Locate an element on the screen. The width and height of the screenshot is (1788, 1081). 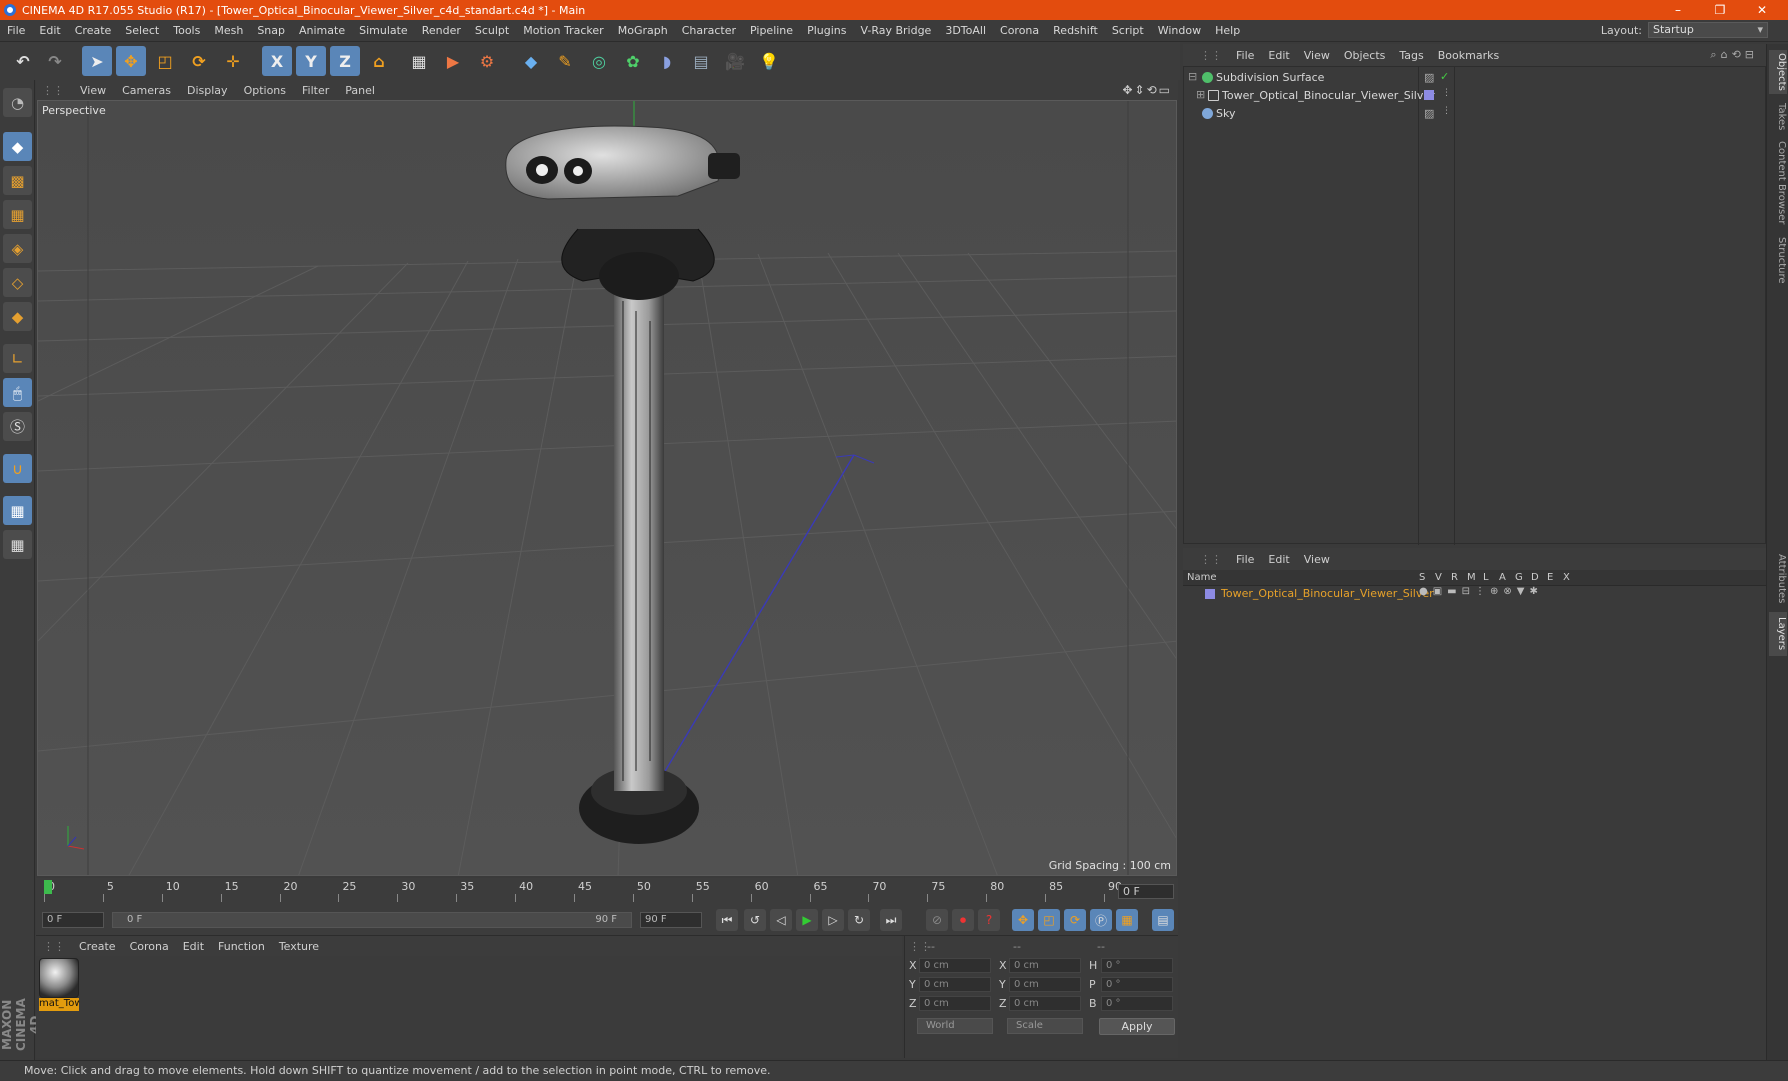
make-editable-icon: ◔ is located at coordinates (17, 102).